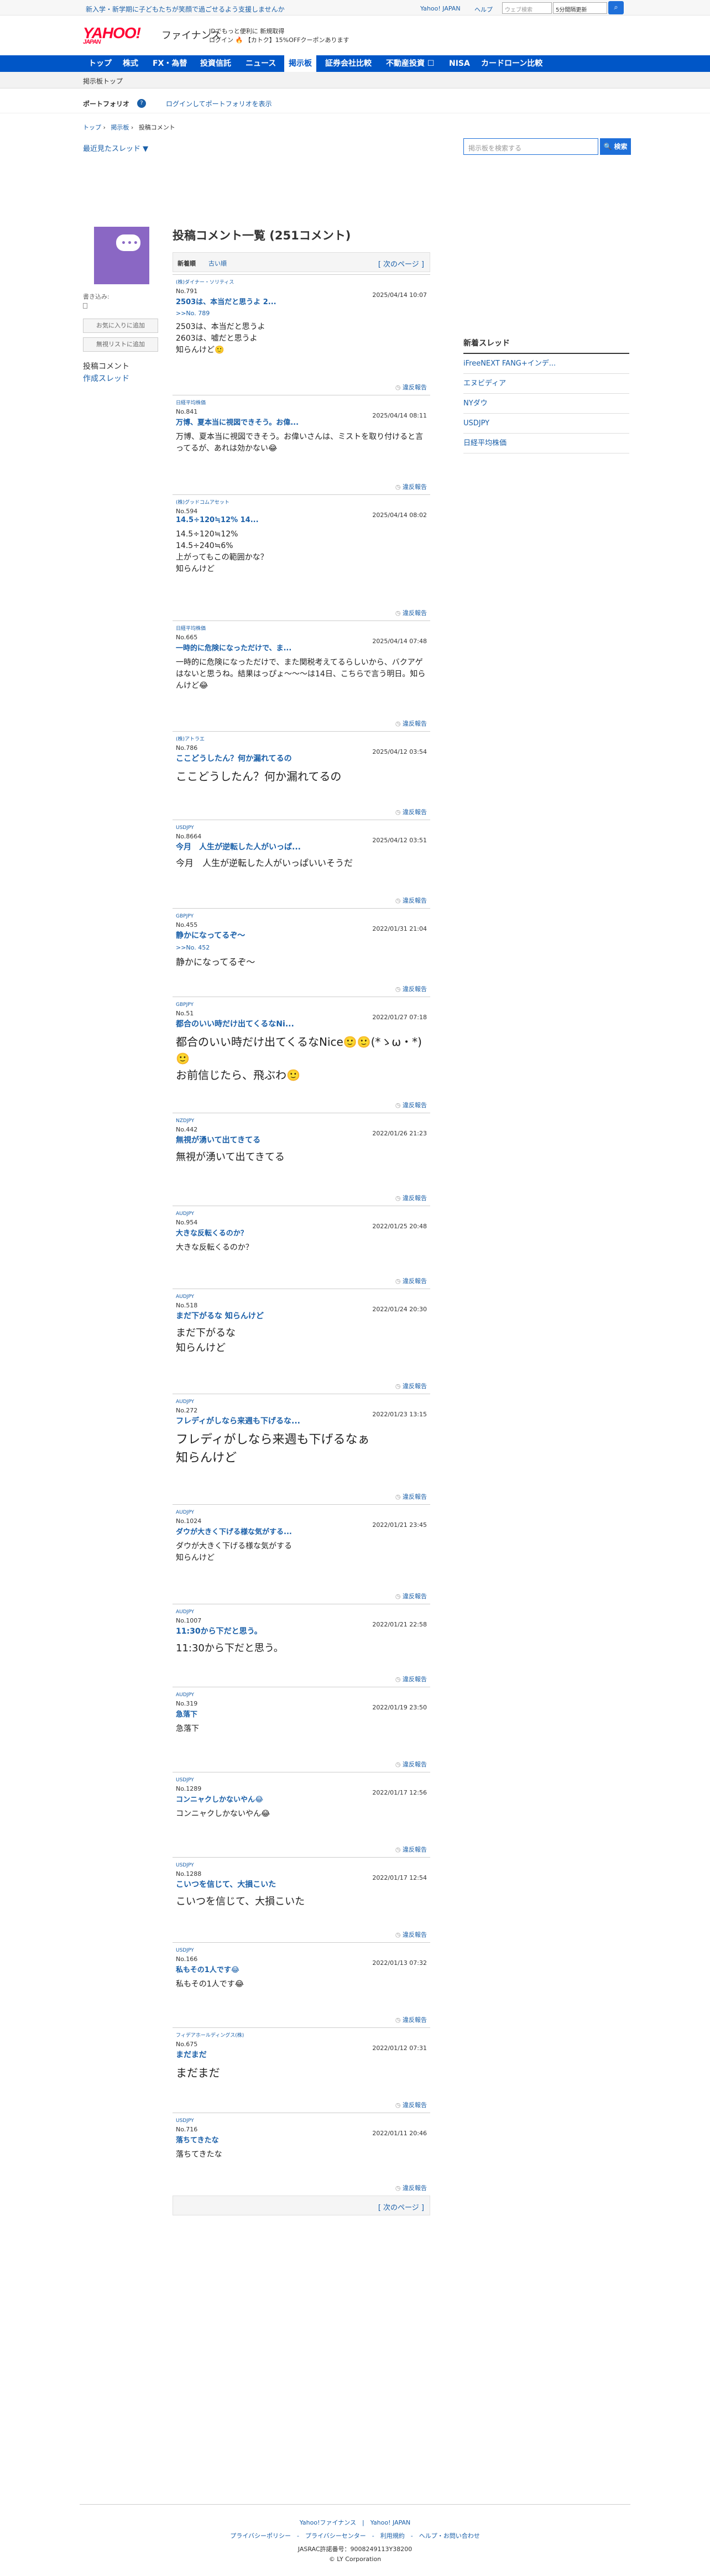 This screenshot has width=710, height=2576. I want to click on nav-item: トップ, so click(100, 63).